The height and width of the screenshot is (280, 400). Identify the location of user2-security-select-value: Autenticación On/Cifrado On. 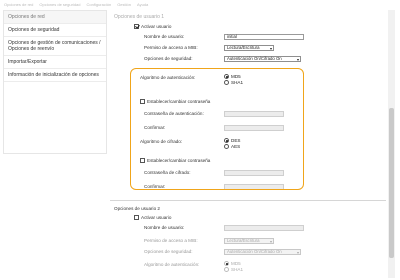
(254, 251).